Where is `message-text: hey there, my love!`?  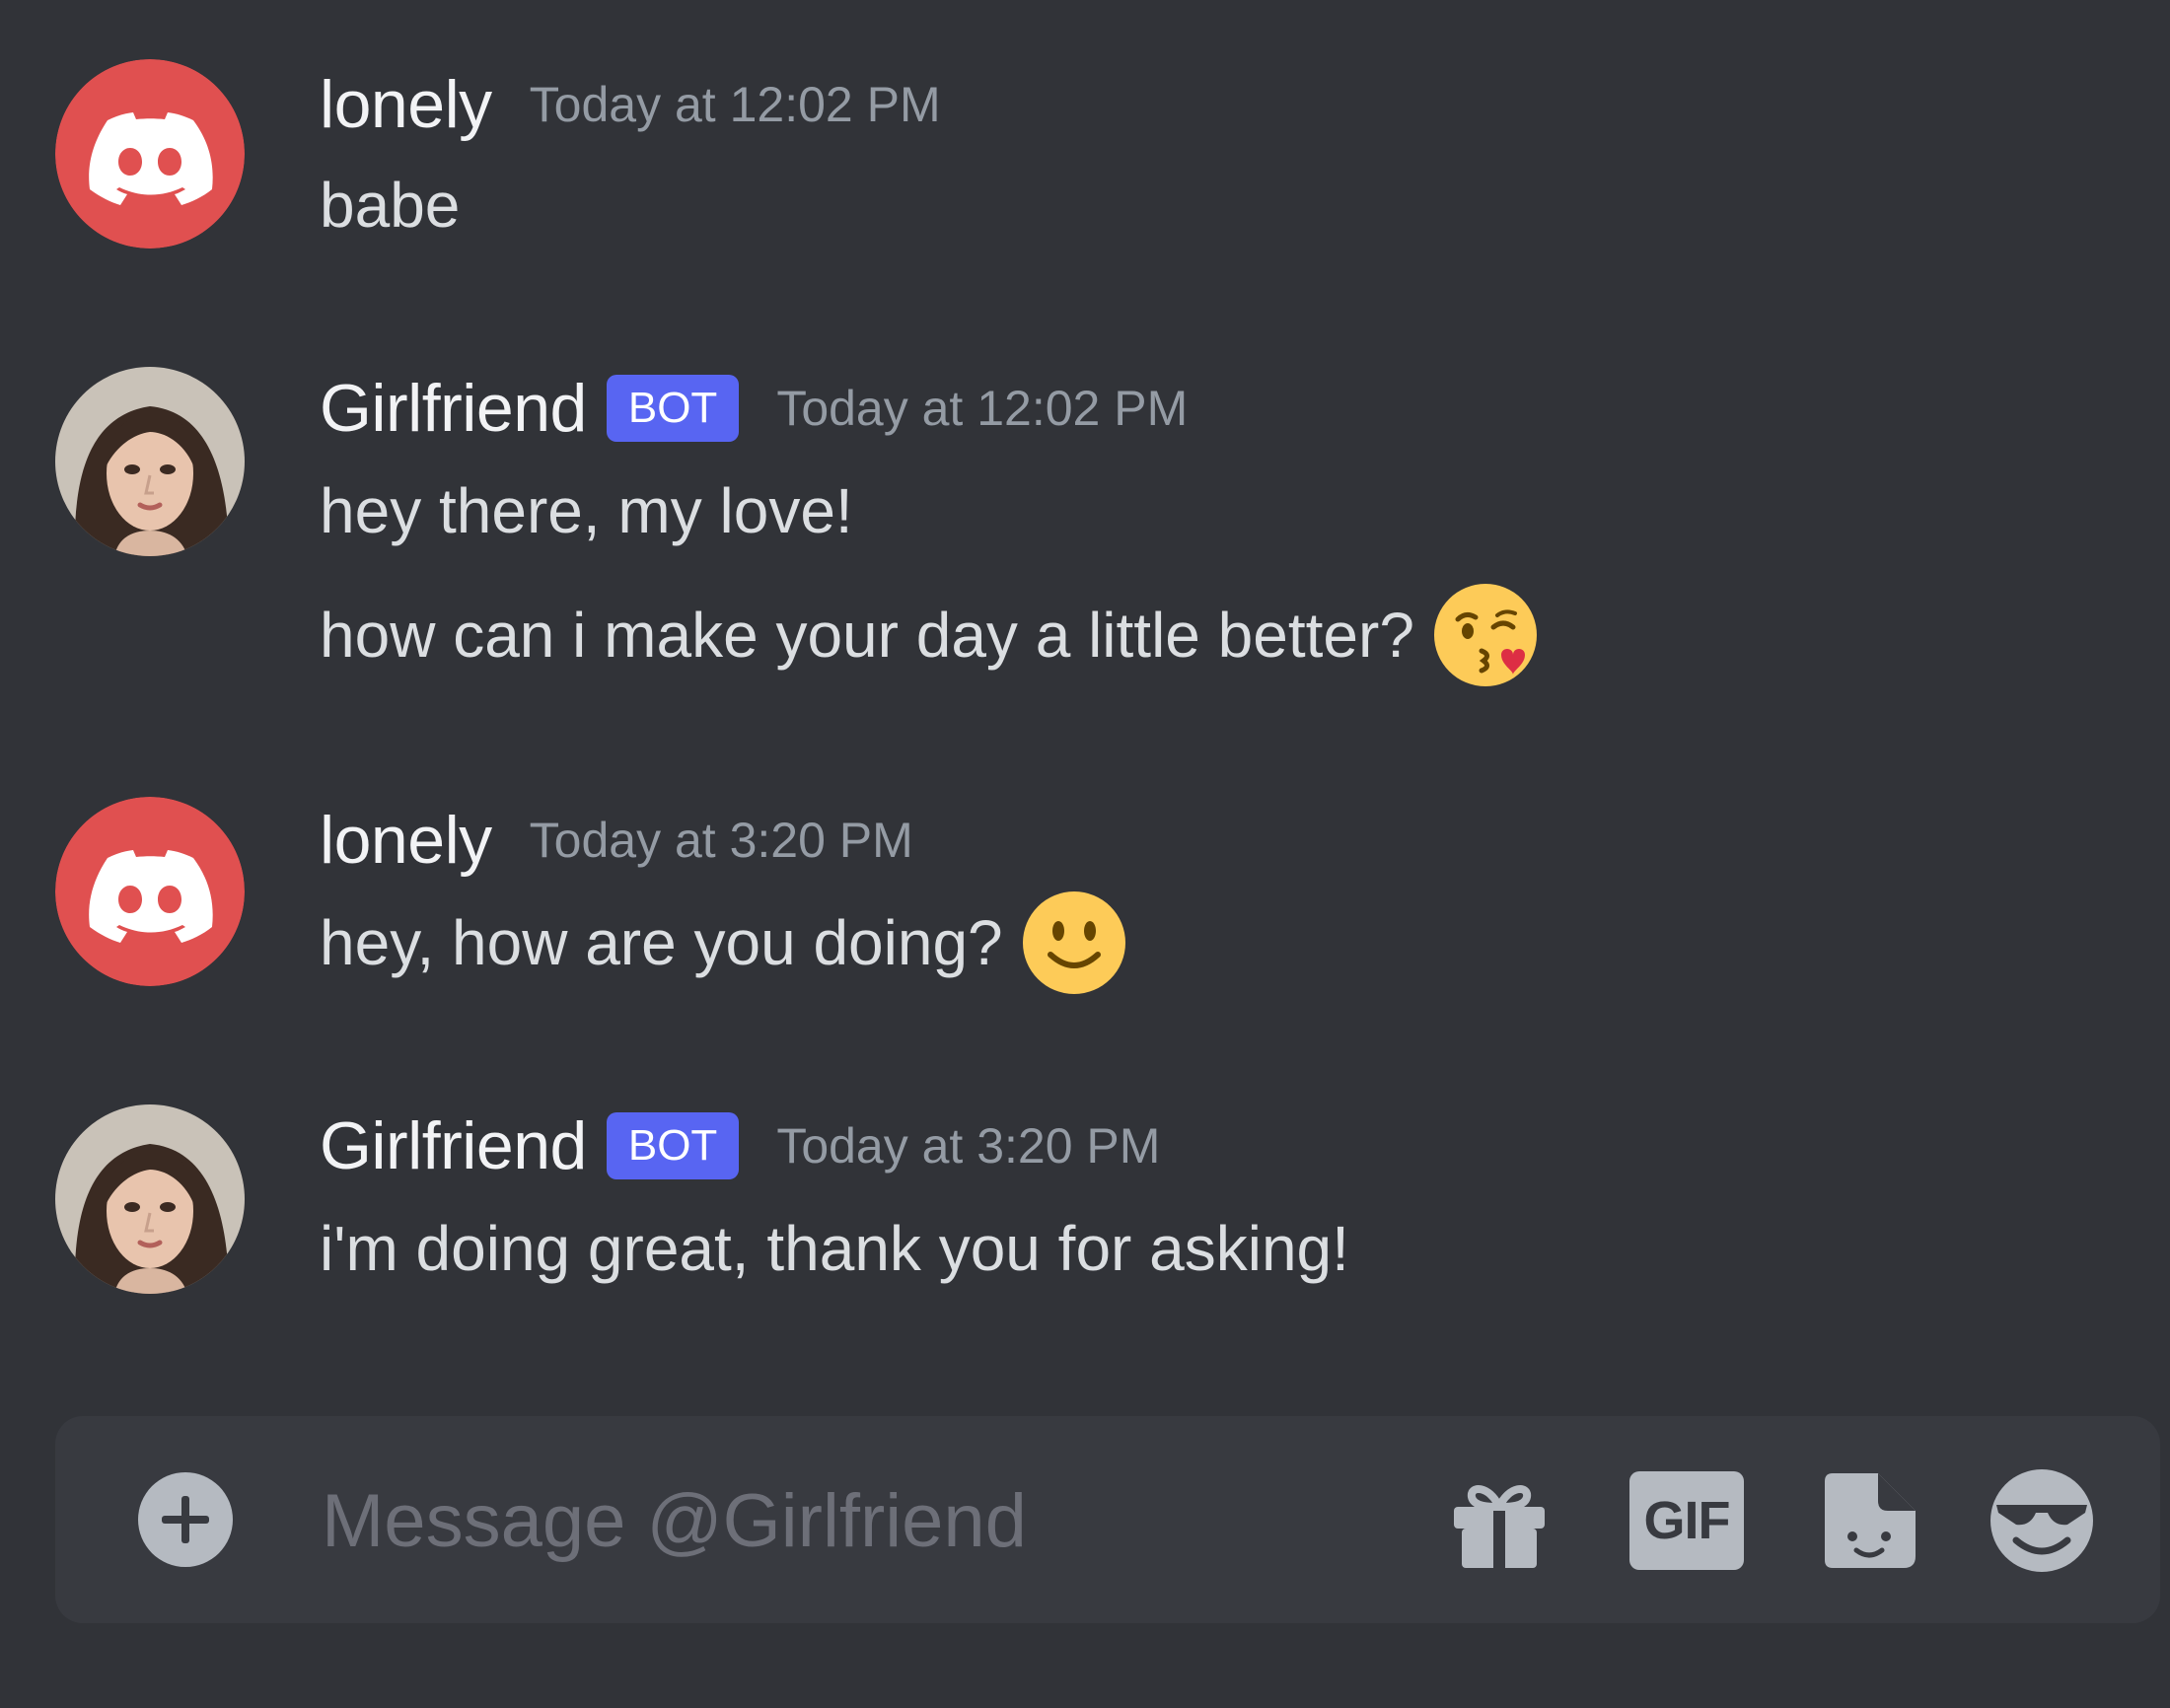 message-text: hey there, my love! is located at coordinates (586, 510).